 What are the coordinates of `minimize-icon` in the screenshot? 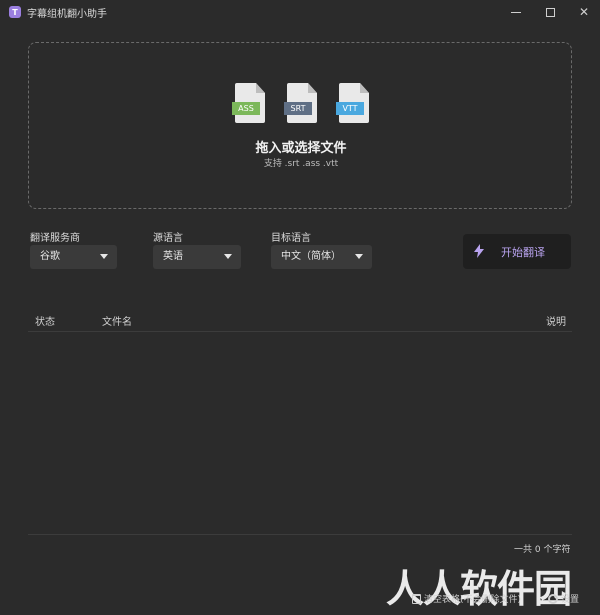 It's located at (516, 12).